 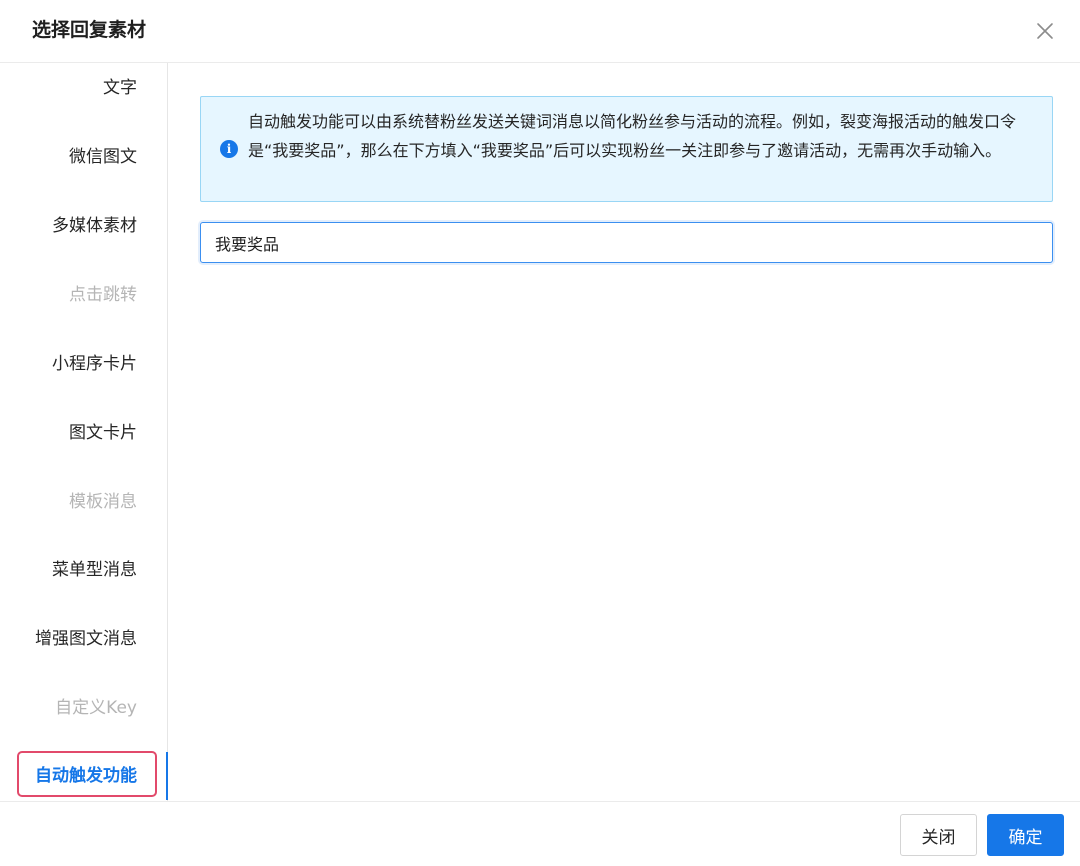 I want to click on sidebar-item-template-message: 模板消息, so click(x=103, y=502).